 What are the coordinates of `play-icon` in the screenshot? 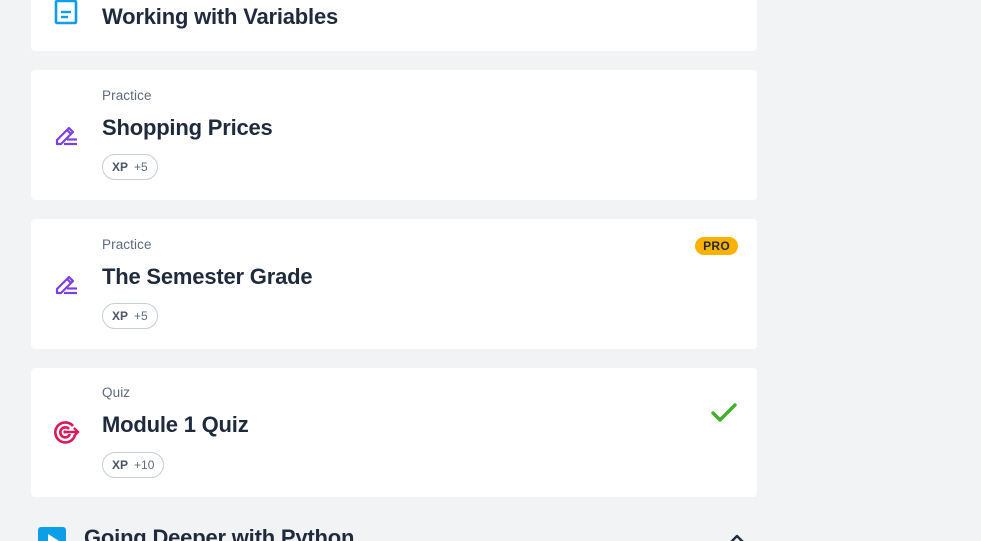 It's located at (52, 534).